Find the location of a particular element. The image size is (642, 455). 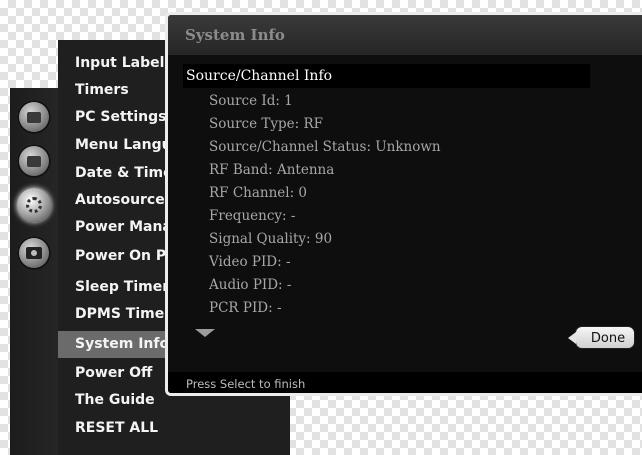

info-audio-pid: Audio PID: - is located at coordinates (250, 285).